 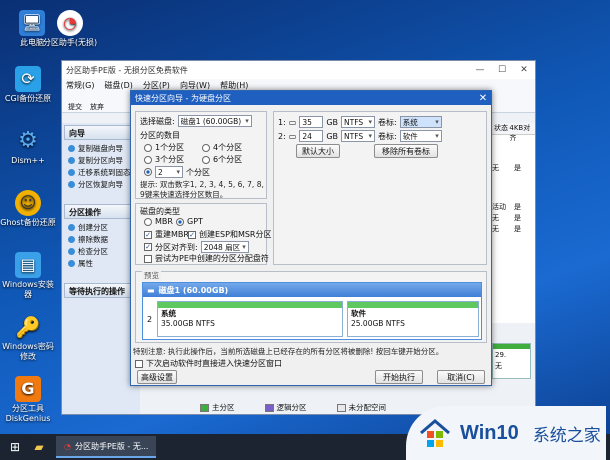 What do you see at coordinates (461, 377) in the screenshot?
I see `cancel-button: 取消(C)` at bounding box center [461, 377].